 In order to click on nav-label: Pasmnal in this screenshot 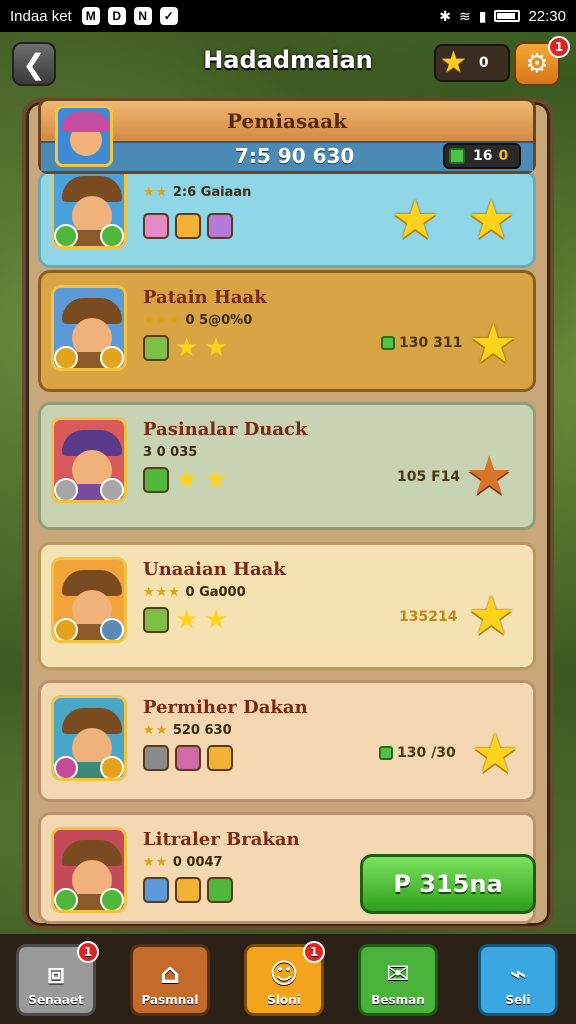, I will do `click(170, 1000)`.